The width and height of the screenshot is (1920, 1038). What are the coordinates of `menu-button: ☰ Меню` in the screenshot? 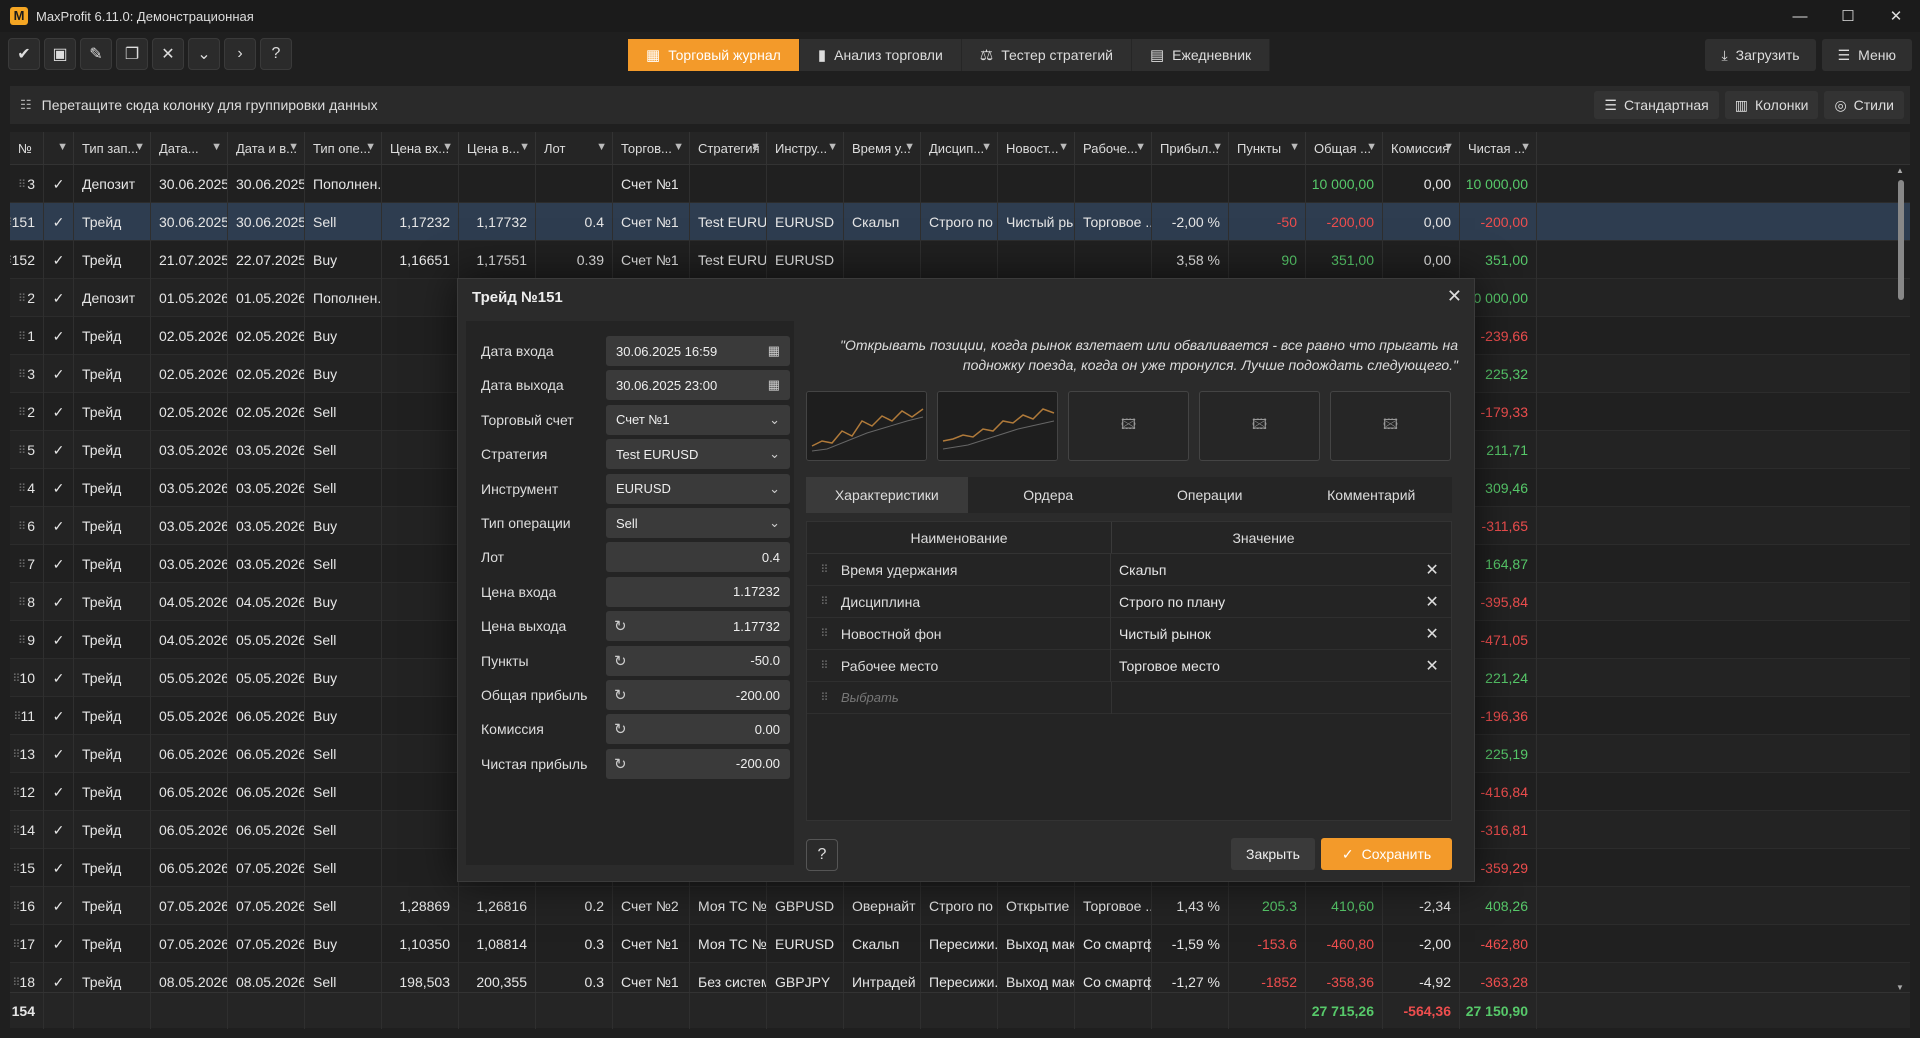 It's located at (1866, 55).